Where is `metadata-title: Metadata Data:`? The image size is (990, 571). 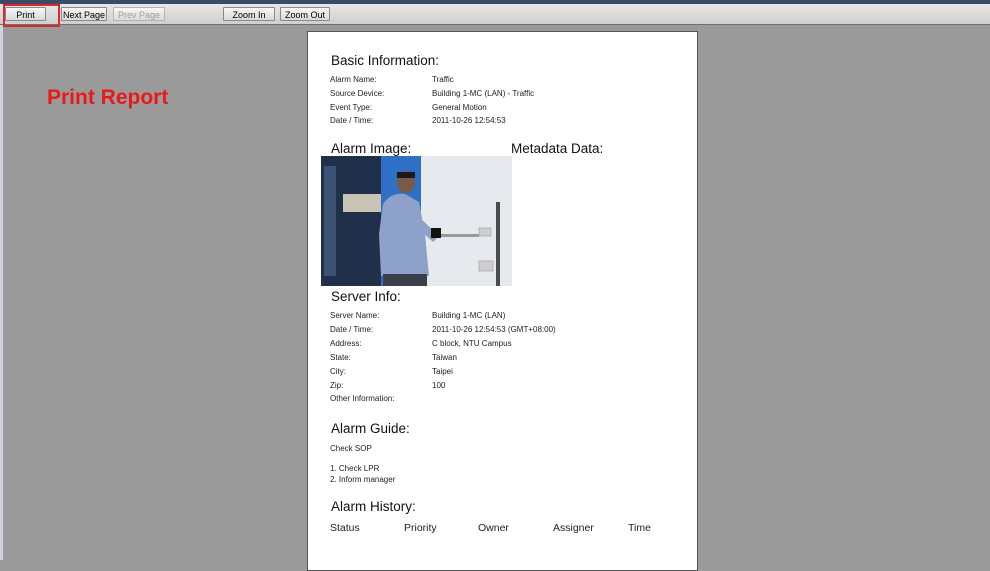
metadata-title: Metadata Data: is located at coordinates (557, 148).